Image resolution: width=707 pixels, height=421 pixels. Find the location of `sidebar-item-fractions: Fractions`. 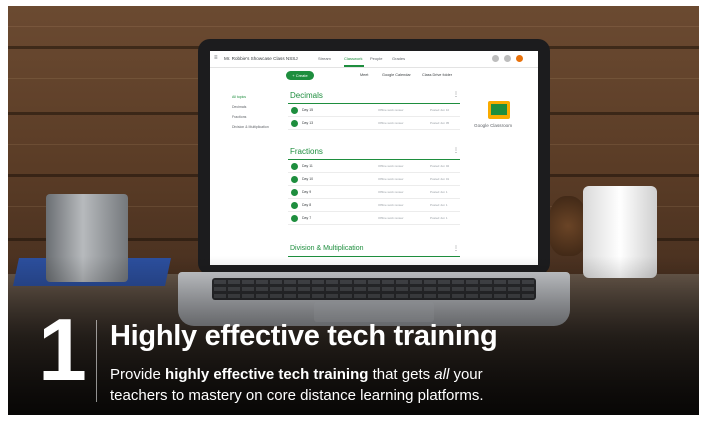

sidebar-item-fractions: Fractions is located at coordinates (239, 117).